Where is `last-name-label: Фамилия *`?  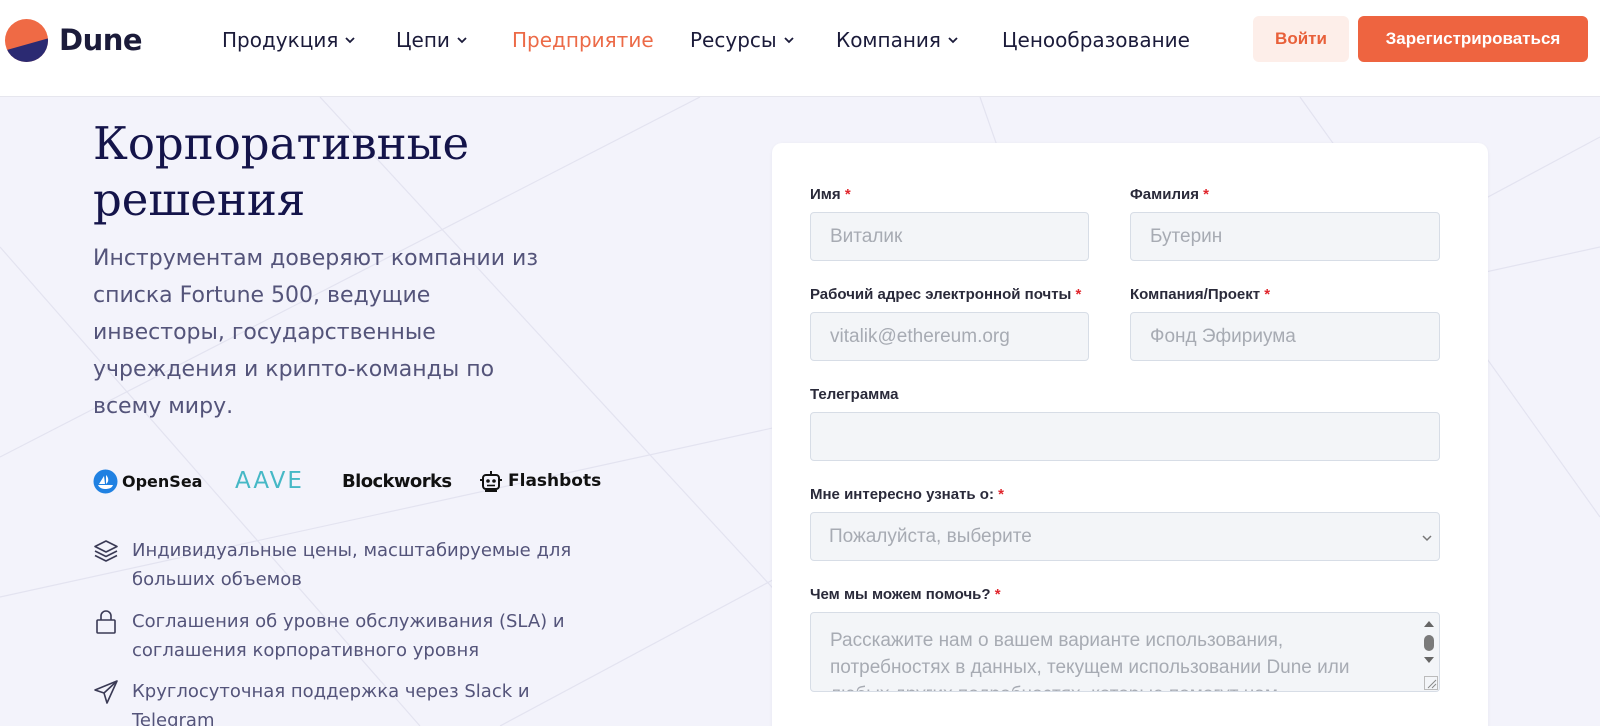
last-name-label: Фамилия * is located at coordinates (1169, 194).